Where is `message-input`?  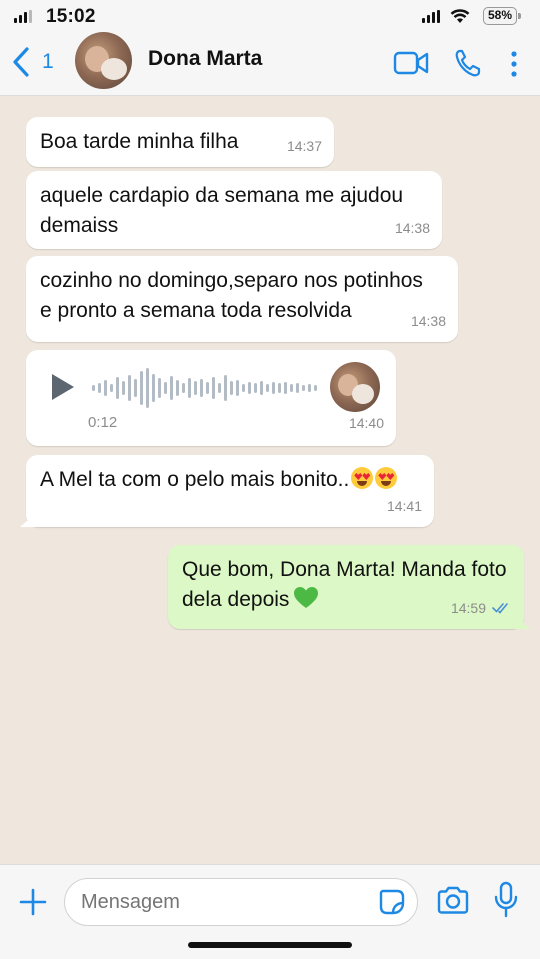 message-input is located at coordinates (241, 902).